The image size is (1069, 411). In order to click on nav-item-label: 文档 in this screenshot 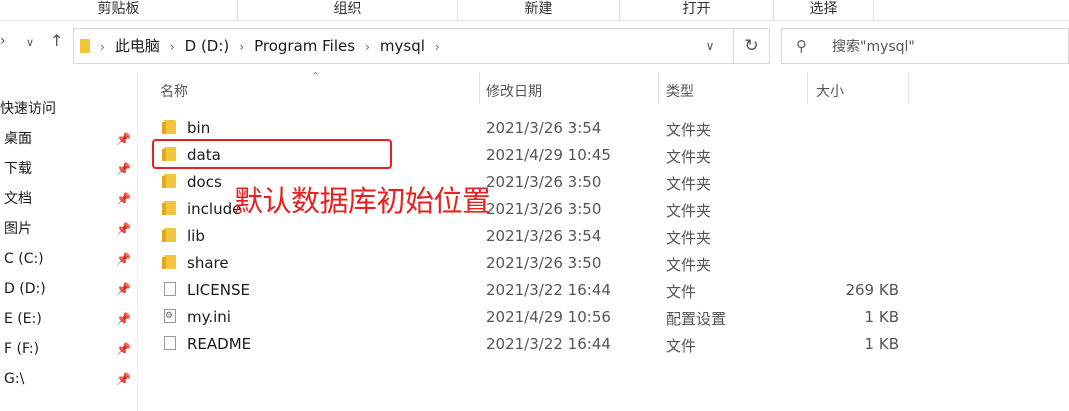, I will do `click(18, 199)`.